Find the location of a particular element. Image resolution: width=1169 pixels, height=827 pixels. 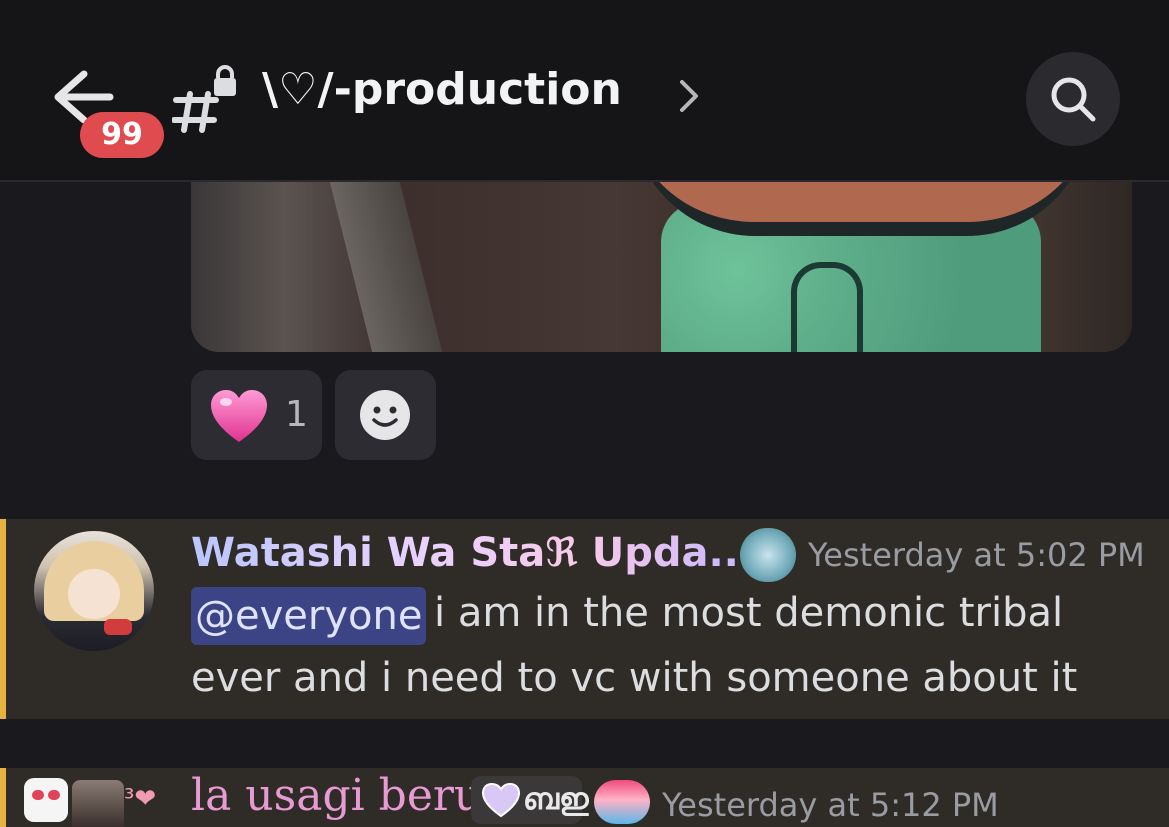

locked-hashtag-icon is located at coordinates (206, 99).